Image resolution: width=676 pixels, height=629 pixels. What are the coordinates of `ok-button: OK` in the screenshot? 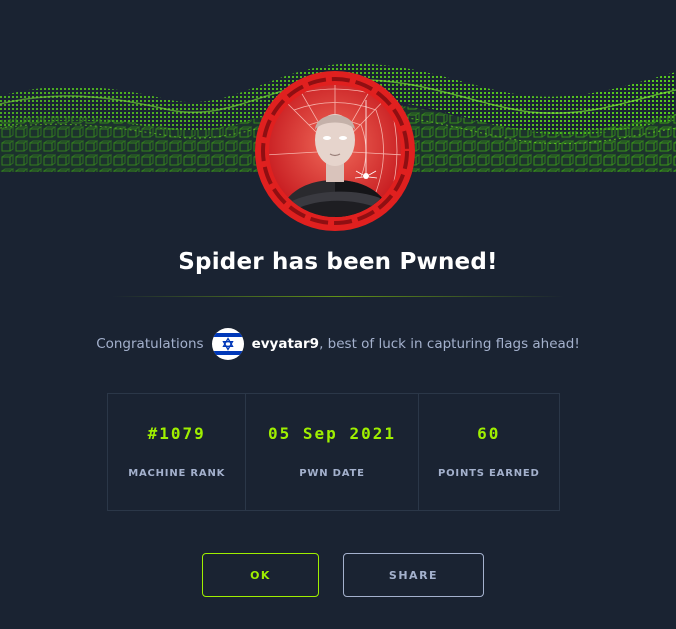 It's located at (260, 575).